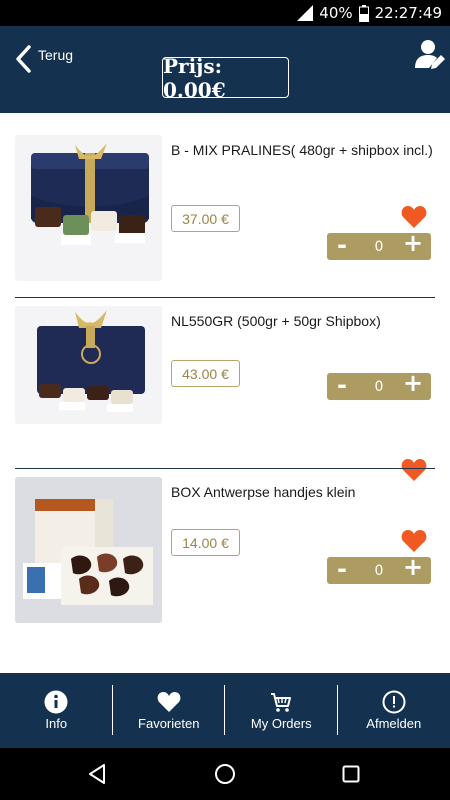 The height and width of the screenshot is (800, 450). I want to click on home-circle-icon, so click(225, 774).